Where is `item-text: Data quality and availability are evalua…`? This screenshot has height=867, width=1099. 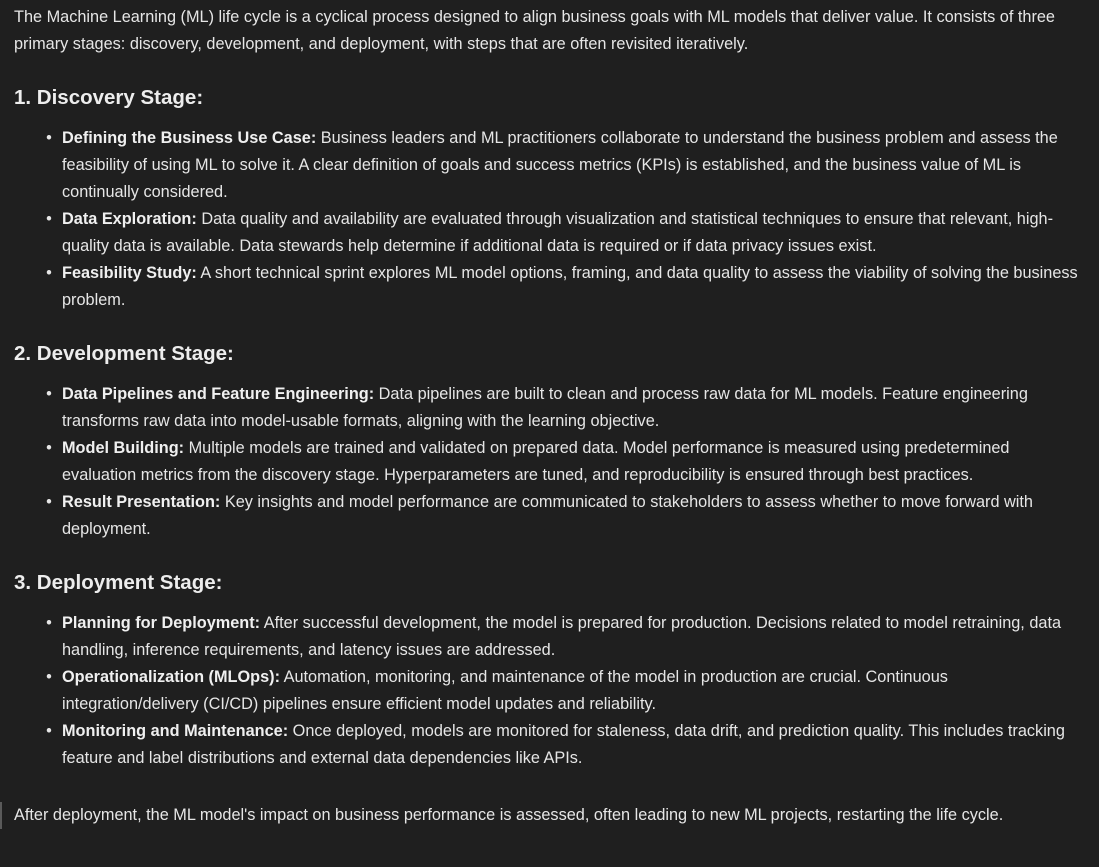 item-text: Data quality and availability are evalua… is located at coordinates (557, 232).